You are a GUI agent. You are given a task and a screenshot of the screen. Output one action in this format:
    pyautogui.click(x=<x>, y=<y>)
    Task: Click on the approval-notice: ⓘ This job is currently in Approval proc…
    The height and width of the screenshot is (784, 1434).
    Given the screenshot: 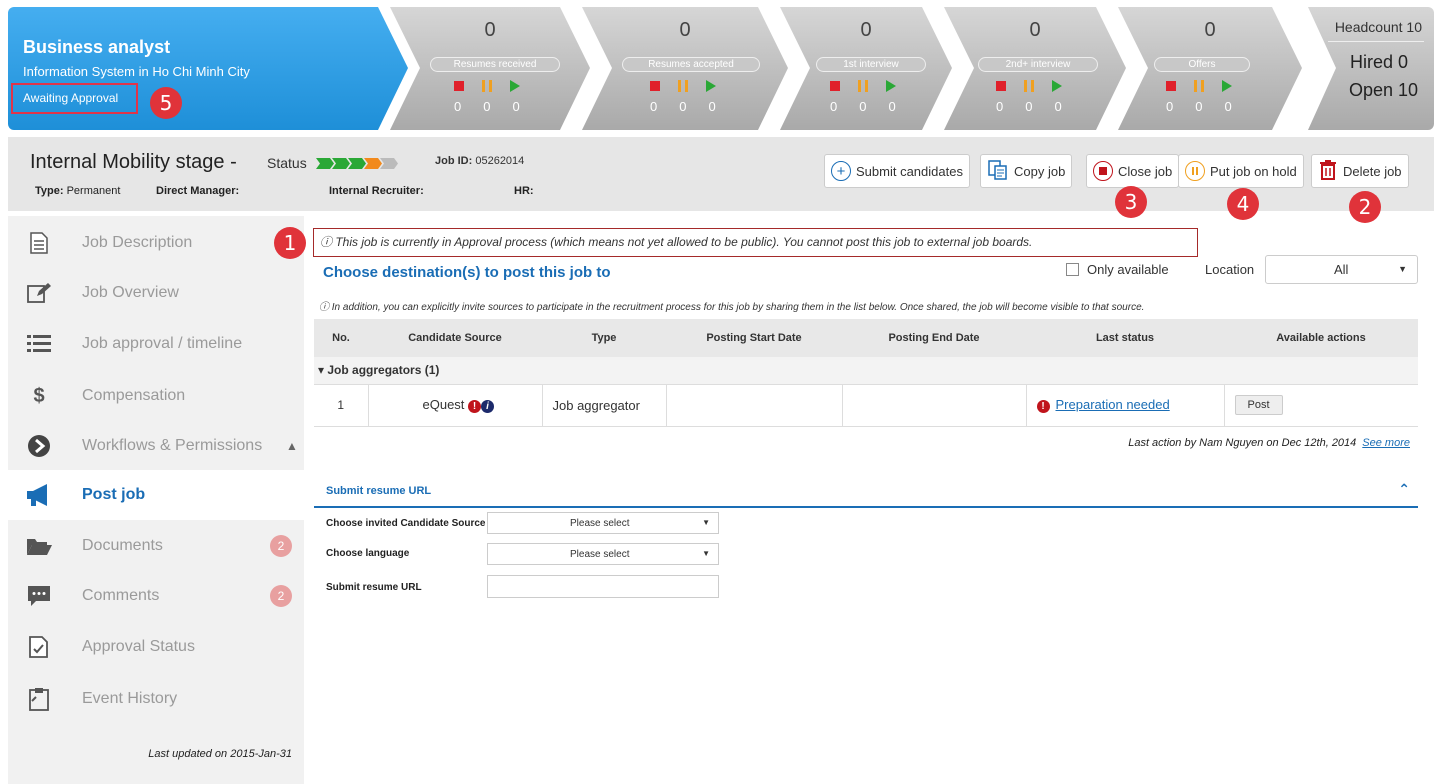 What is the action you would take?
    pyautogui.click(x=755, y=242)
    